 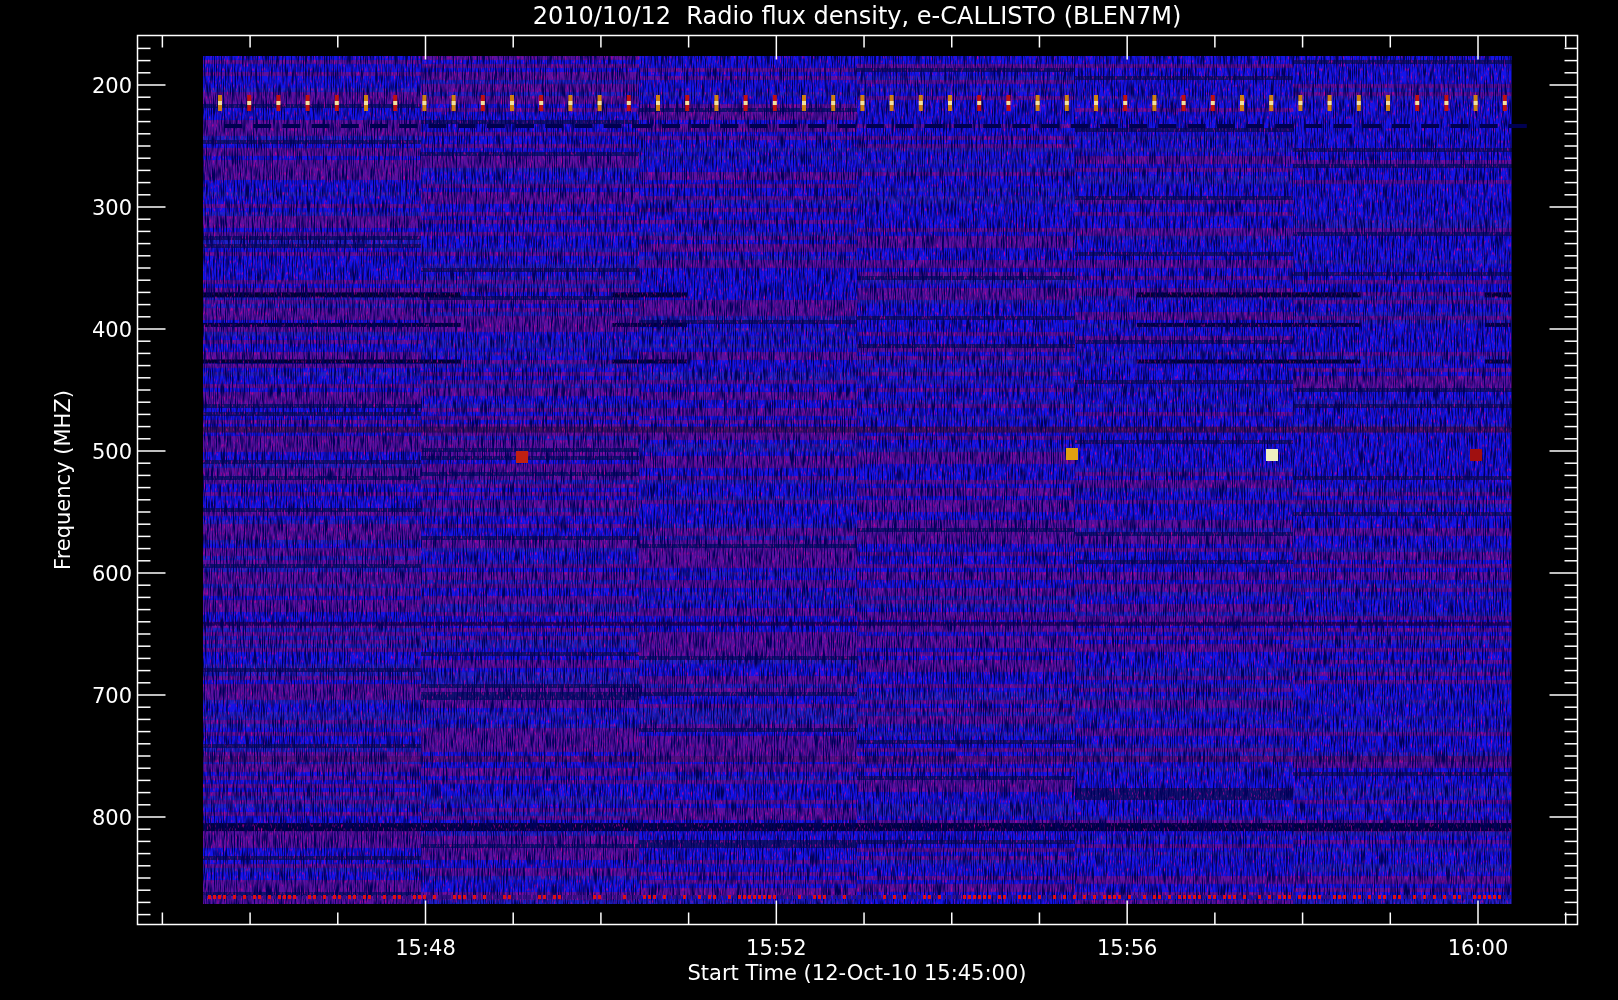 What do you see at coordinates (111, 86) in the screenshot?
I see `y-tick-label: 200` at bounding box center [111, 86].